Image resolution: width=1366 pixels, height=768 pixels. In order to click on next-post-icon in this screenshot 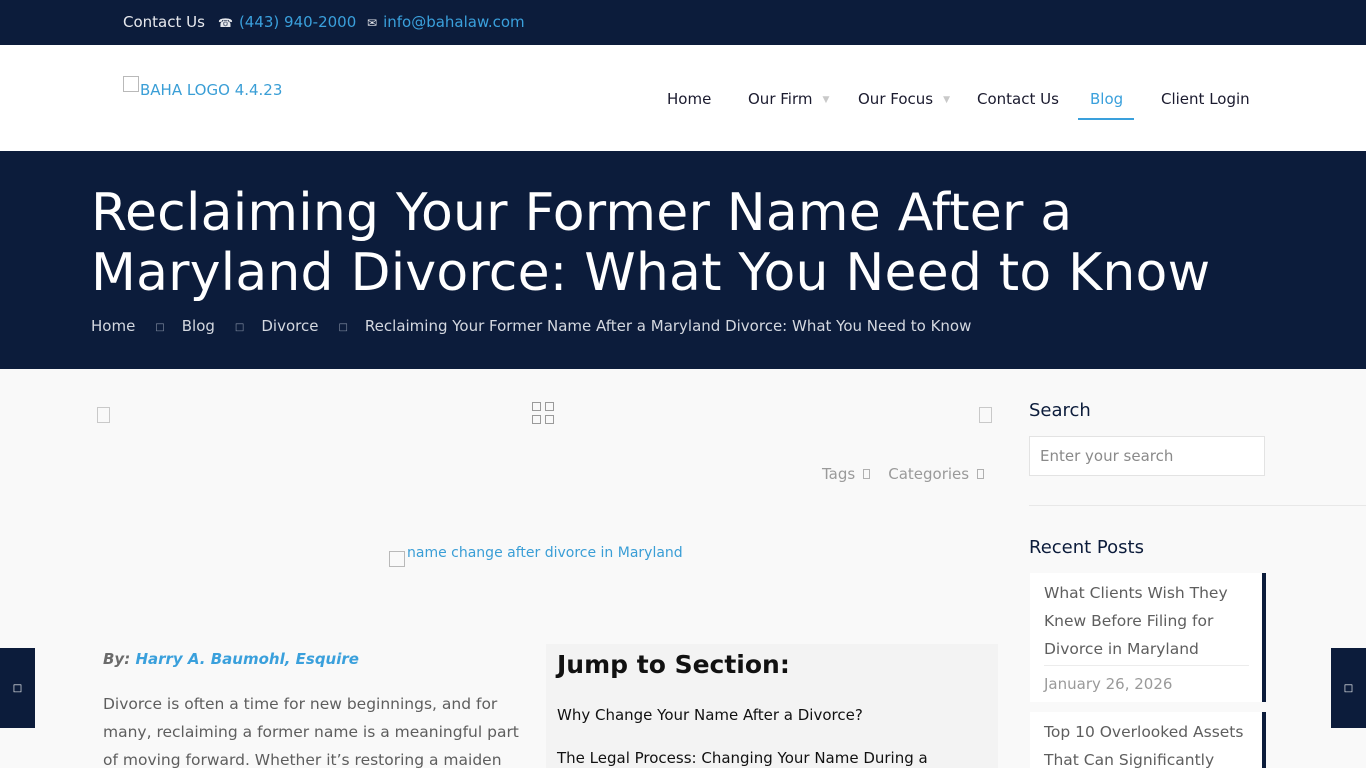, I will do `click(985, 415)`.